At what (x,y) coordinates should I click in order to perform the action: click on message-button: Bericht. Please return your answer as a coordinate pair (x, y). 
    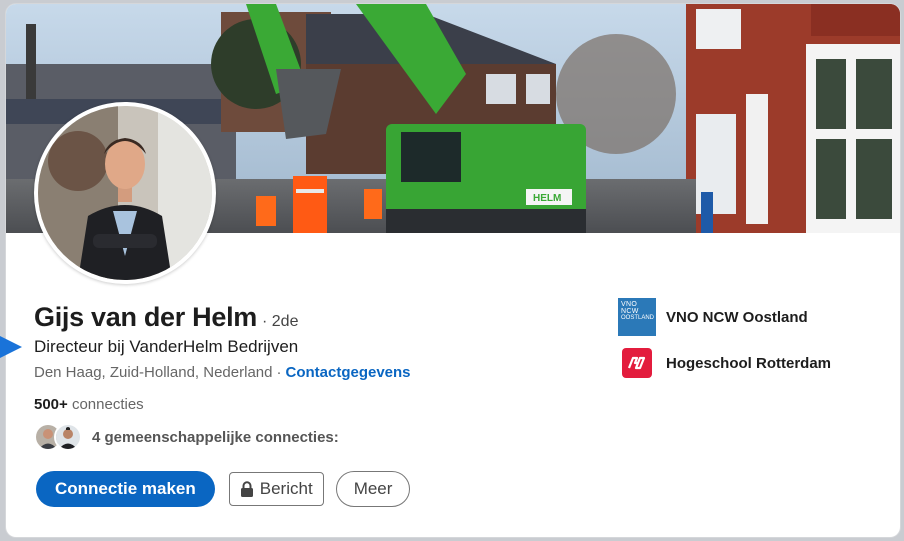
    Looking at the image, I should click on (276, 489).